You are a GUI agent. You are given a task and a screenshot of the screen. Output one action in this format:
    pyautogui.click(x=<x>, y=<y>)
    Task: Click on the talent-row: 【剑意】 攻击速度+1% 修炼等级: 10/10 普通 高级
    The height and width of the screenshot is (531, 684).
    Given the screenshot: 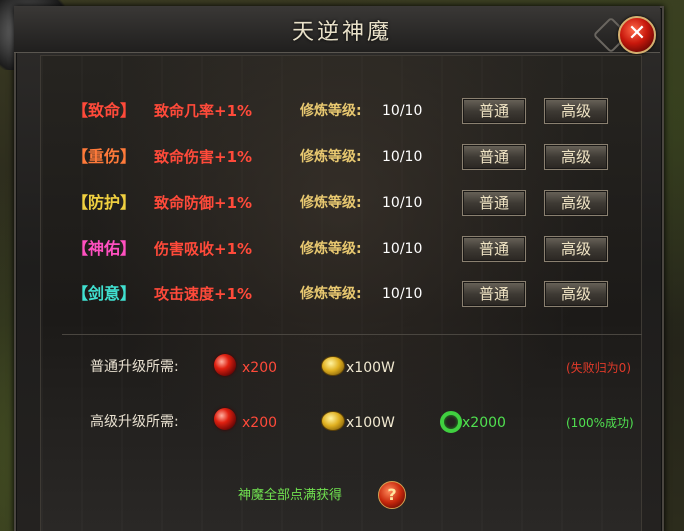 What is the action you would take?
    pyautogui.click(x=352, y=294)
    